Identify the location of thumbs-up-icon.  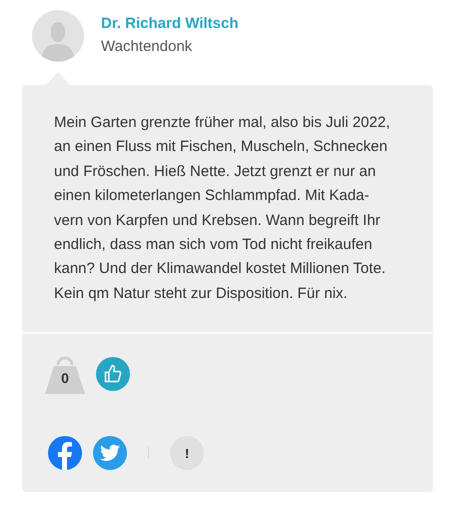
(113, 374).